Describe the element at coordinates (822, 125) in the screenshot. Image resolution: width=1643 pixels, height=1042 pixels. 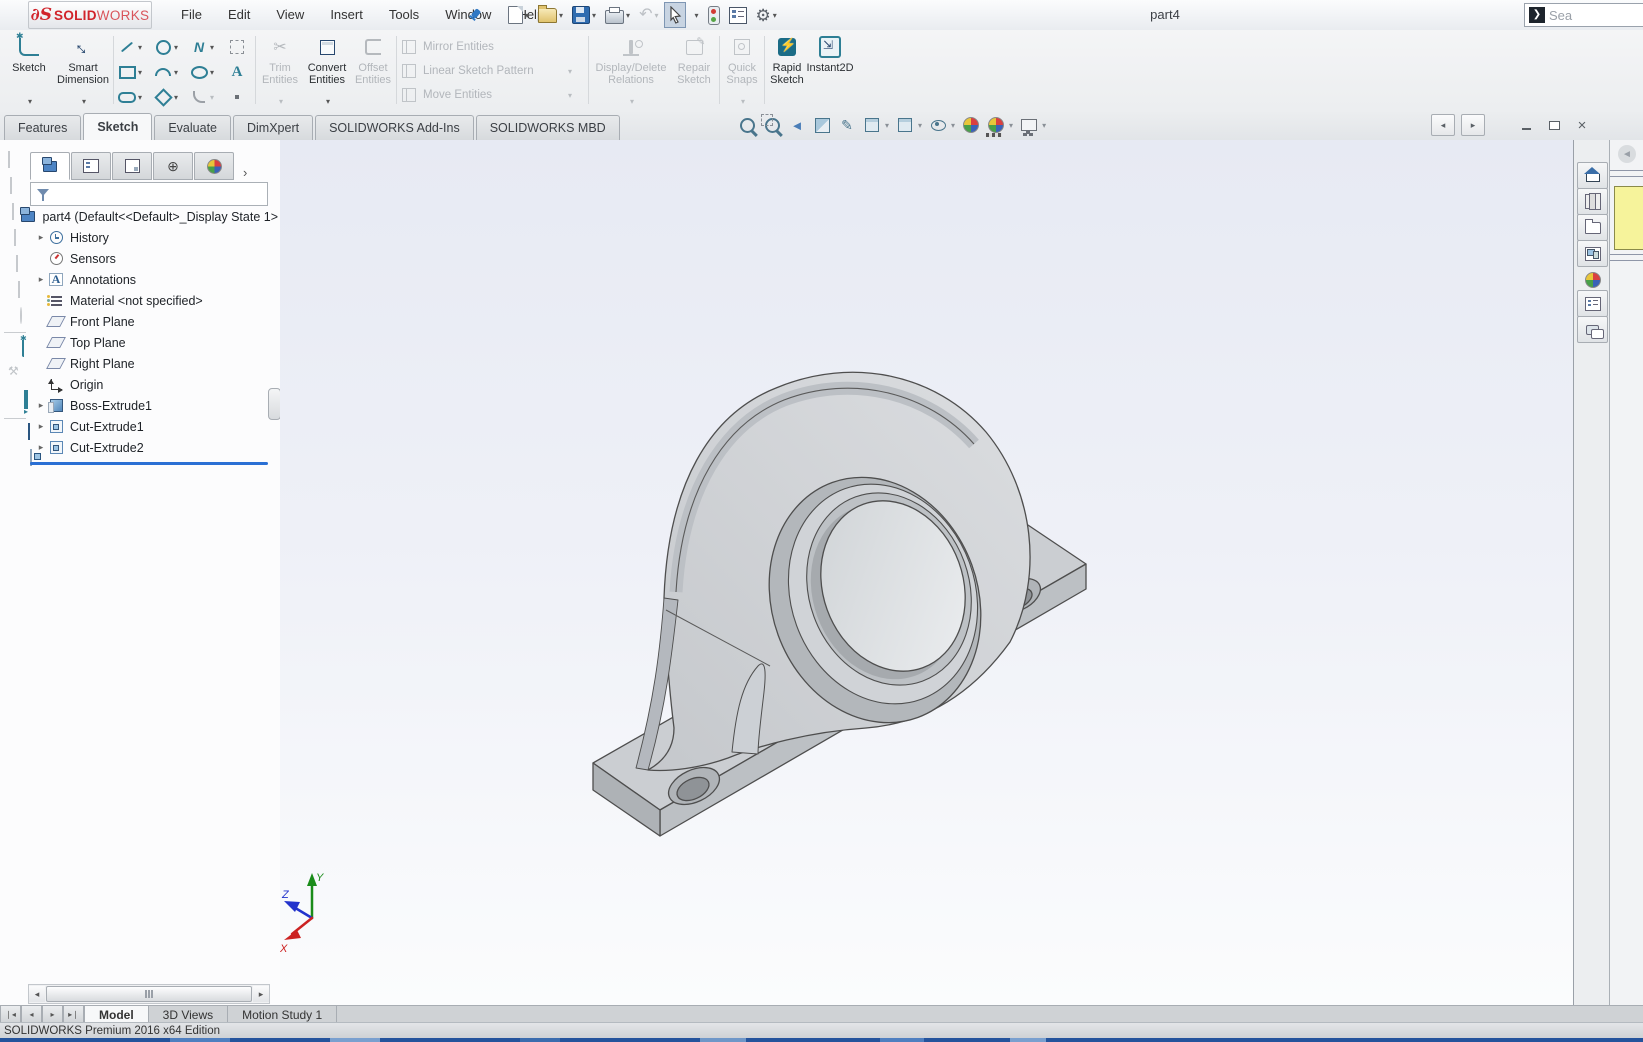
I see `section-view-button` at that location.